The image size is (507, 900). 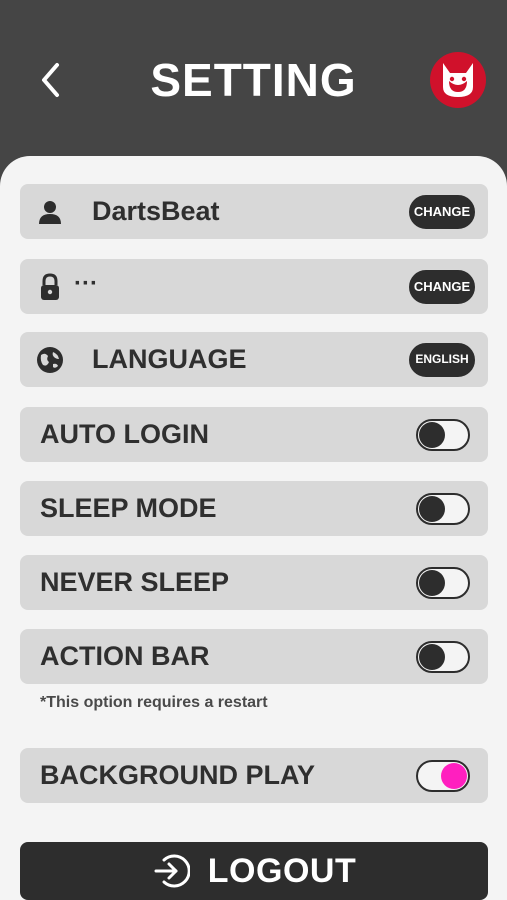 What do you see at coordinates (254, 359) in the screenshot?
I see `language-row: LANGUAGE ENGLISH` at bounding box center [254, 359].